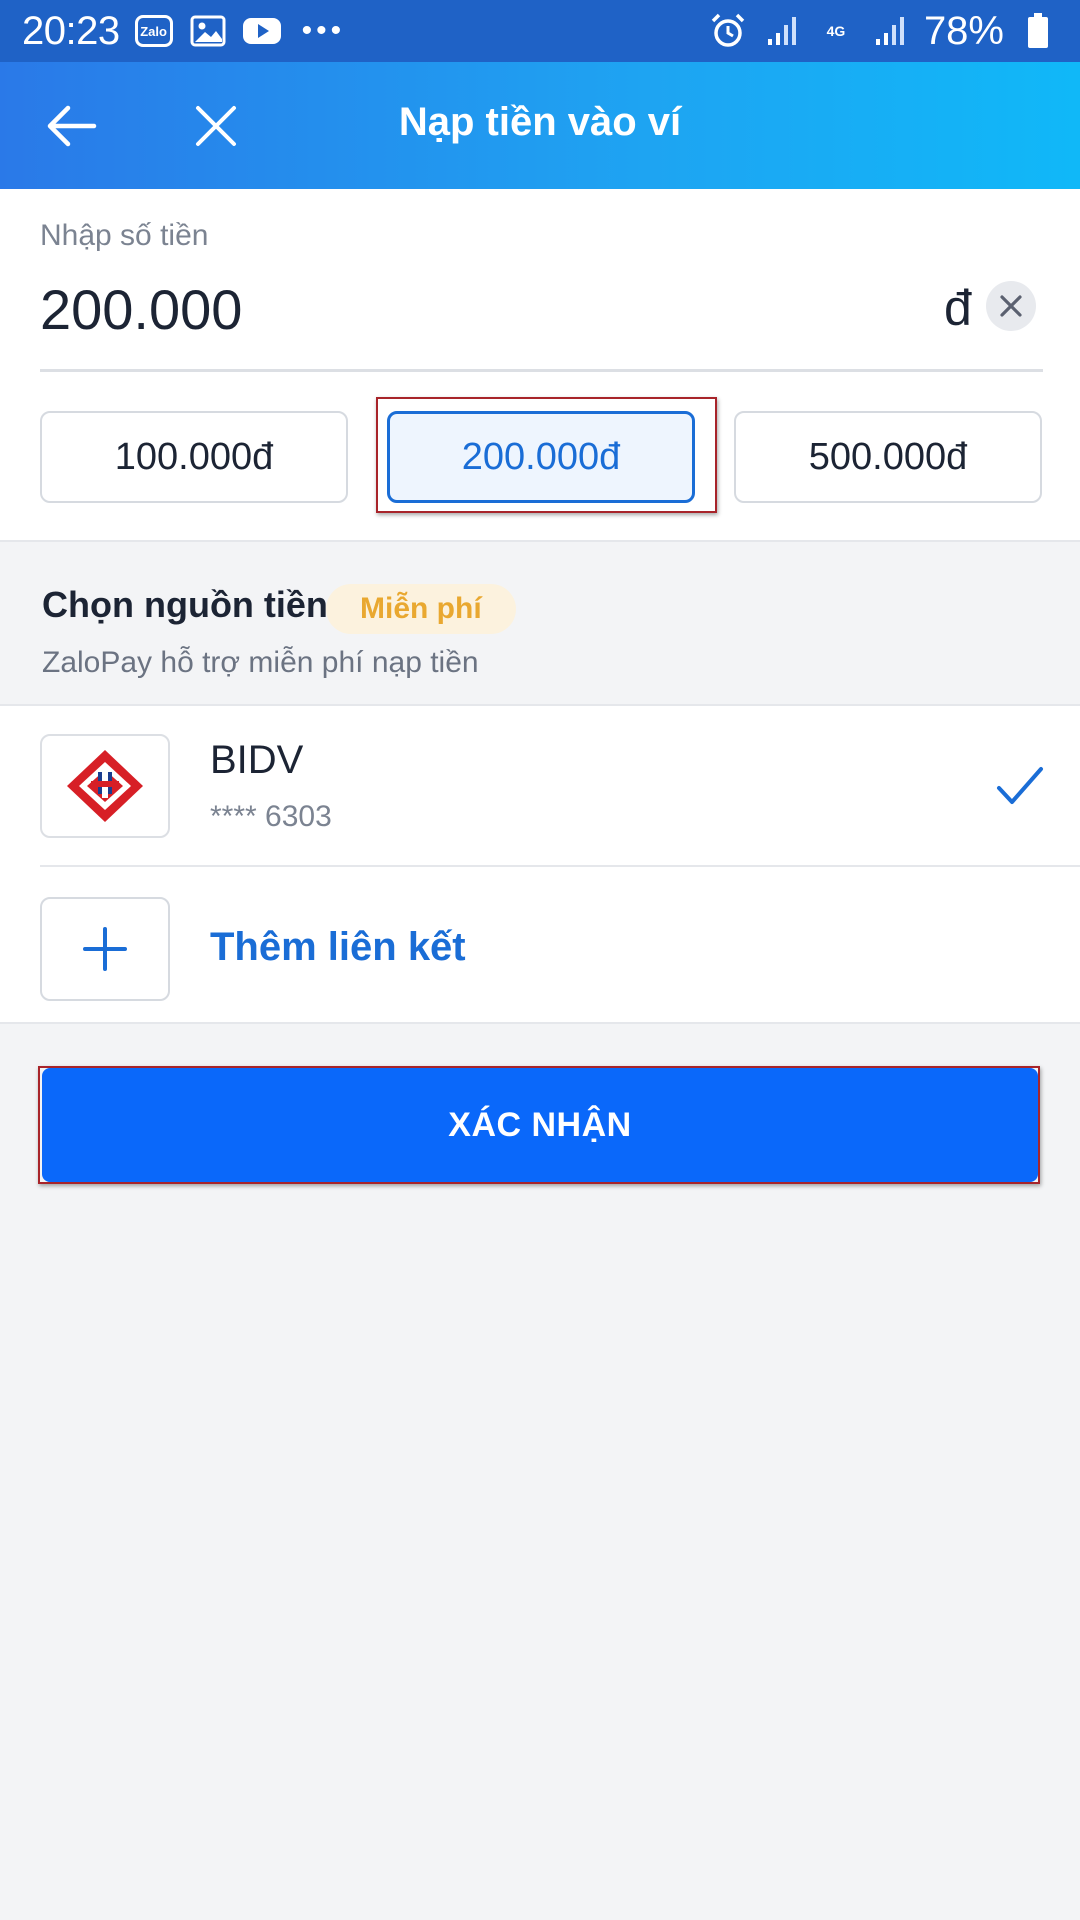 This screenshot has height=1920, width=1080. What do you see at coordinates (194, 457) in the screenshot?
I see `preset-100000-button: 100.000đ` at bounding box center [194, 457].